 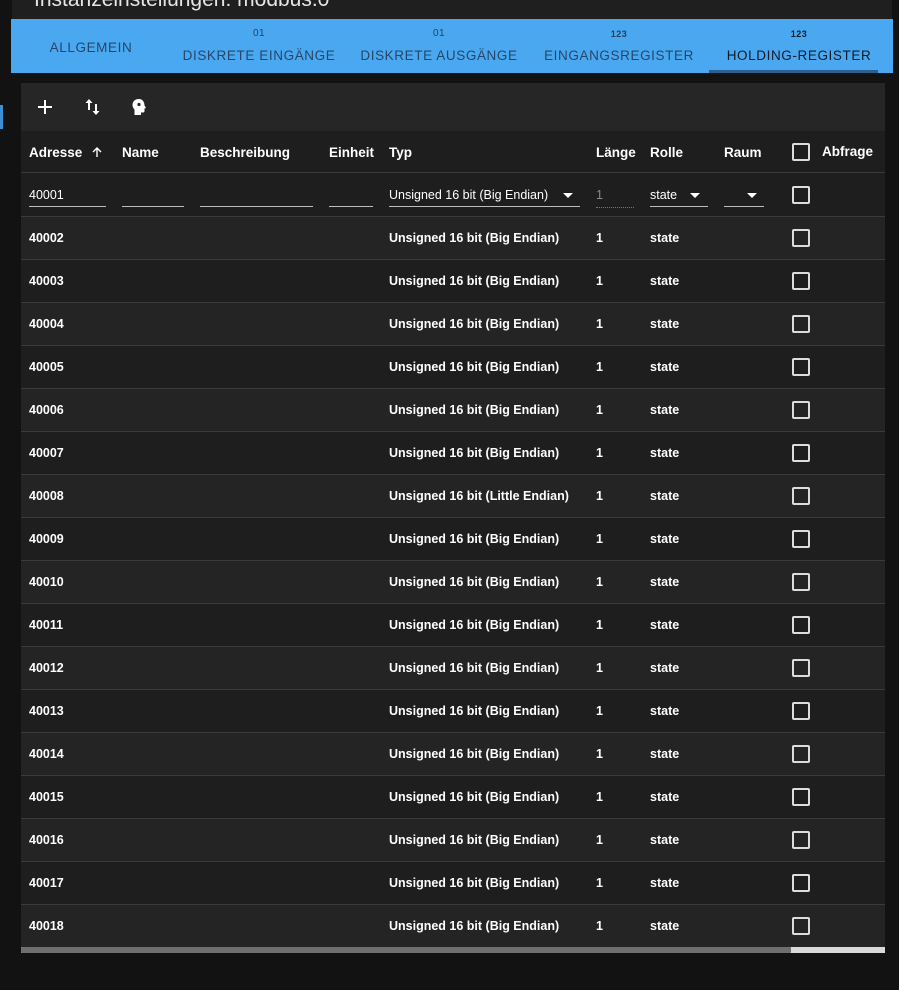 What do you see at coordinates (453, 754) in the screenshot?
I see `table-row: 40014 Unsigned 16 bit (Big Endian) 1 state` at bounding box center [453, 754].